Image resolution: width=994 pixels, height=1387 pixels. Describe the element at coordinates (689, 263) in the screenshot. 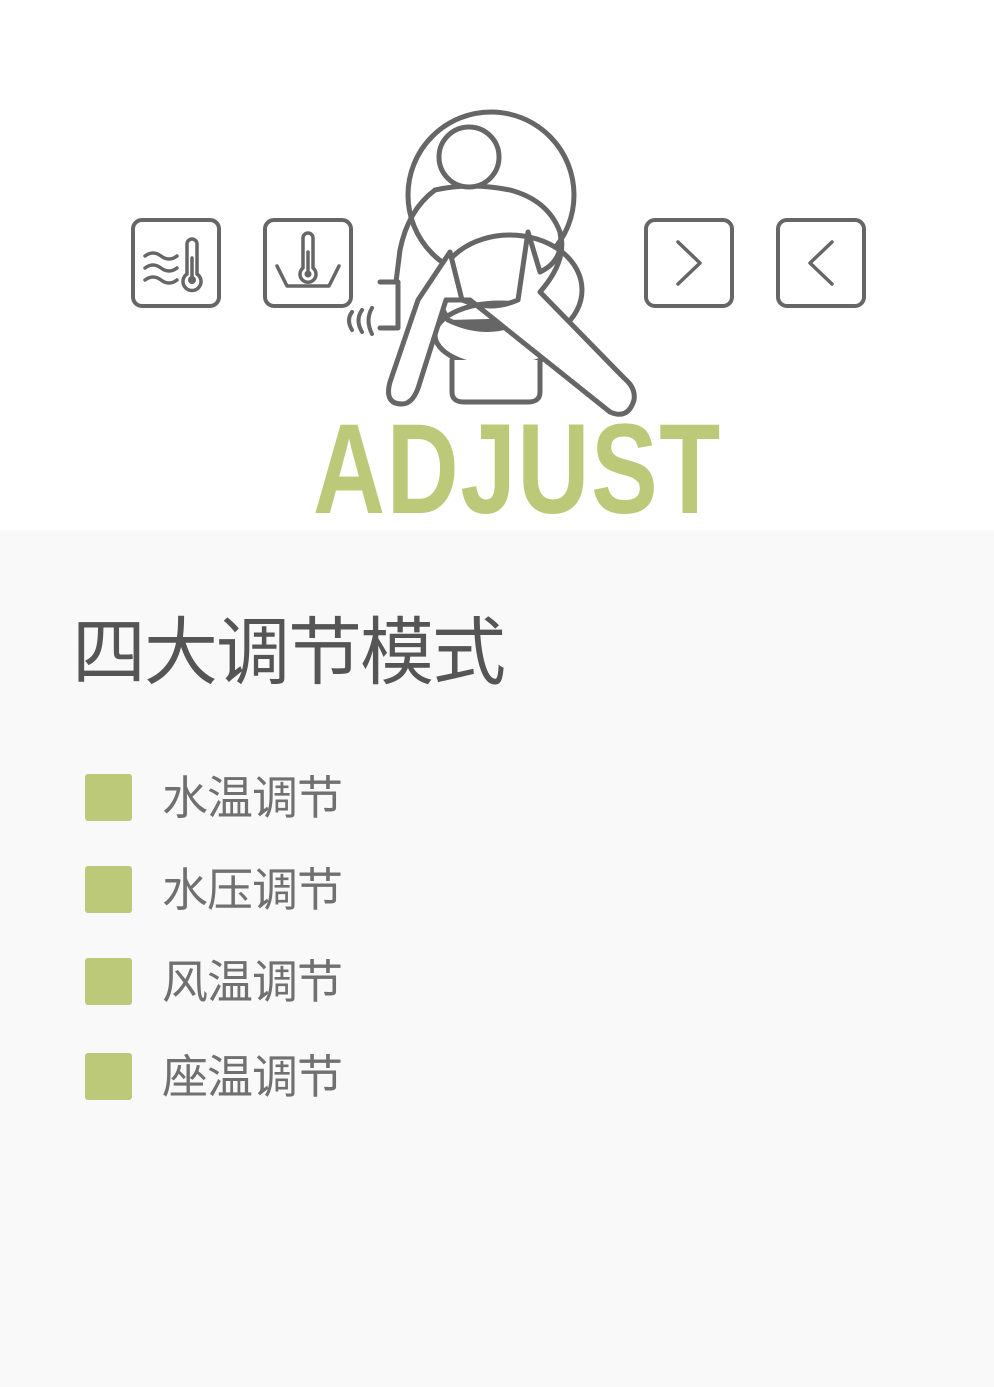

I see `chevron-right-icon` at that location.